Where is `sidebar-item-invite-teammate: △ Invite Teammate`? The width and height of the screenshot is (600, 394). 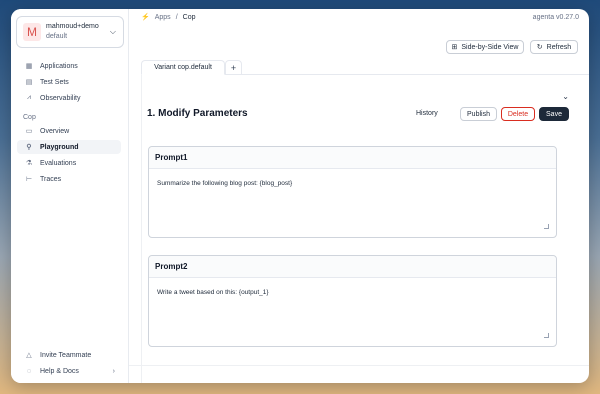
sidebar-item-invite-teammate: △ Invite Teammate is located at coordinates (69, 355).